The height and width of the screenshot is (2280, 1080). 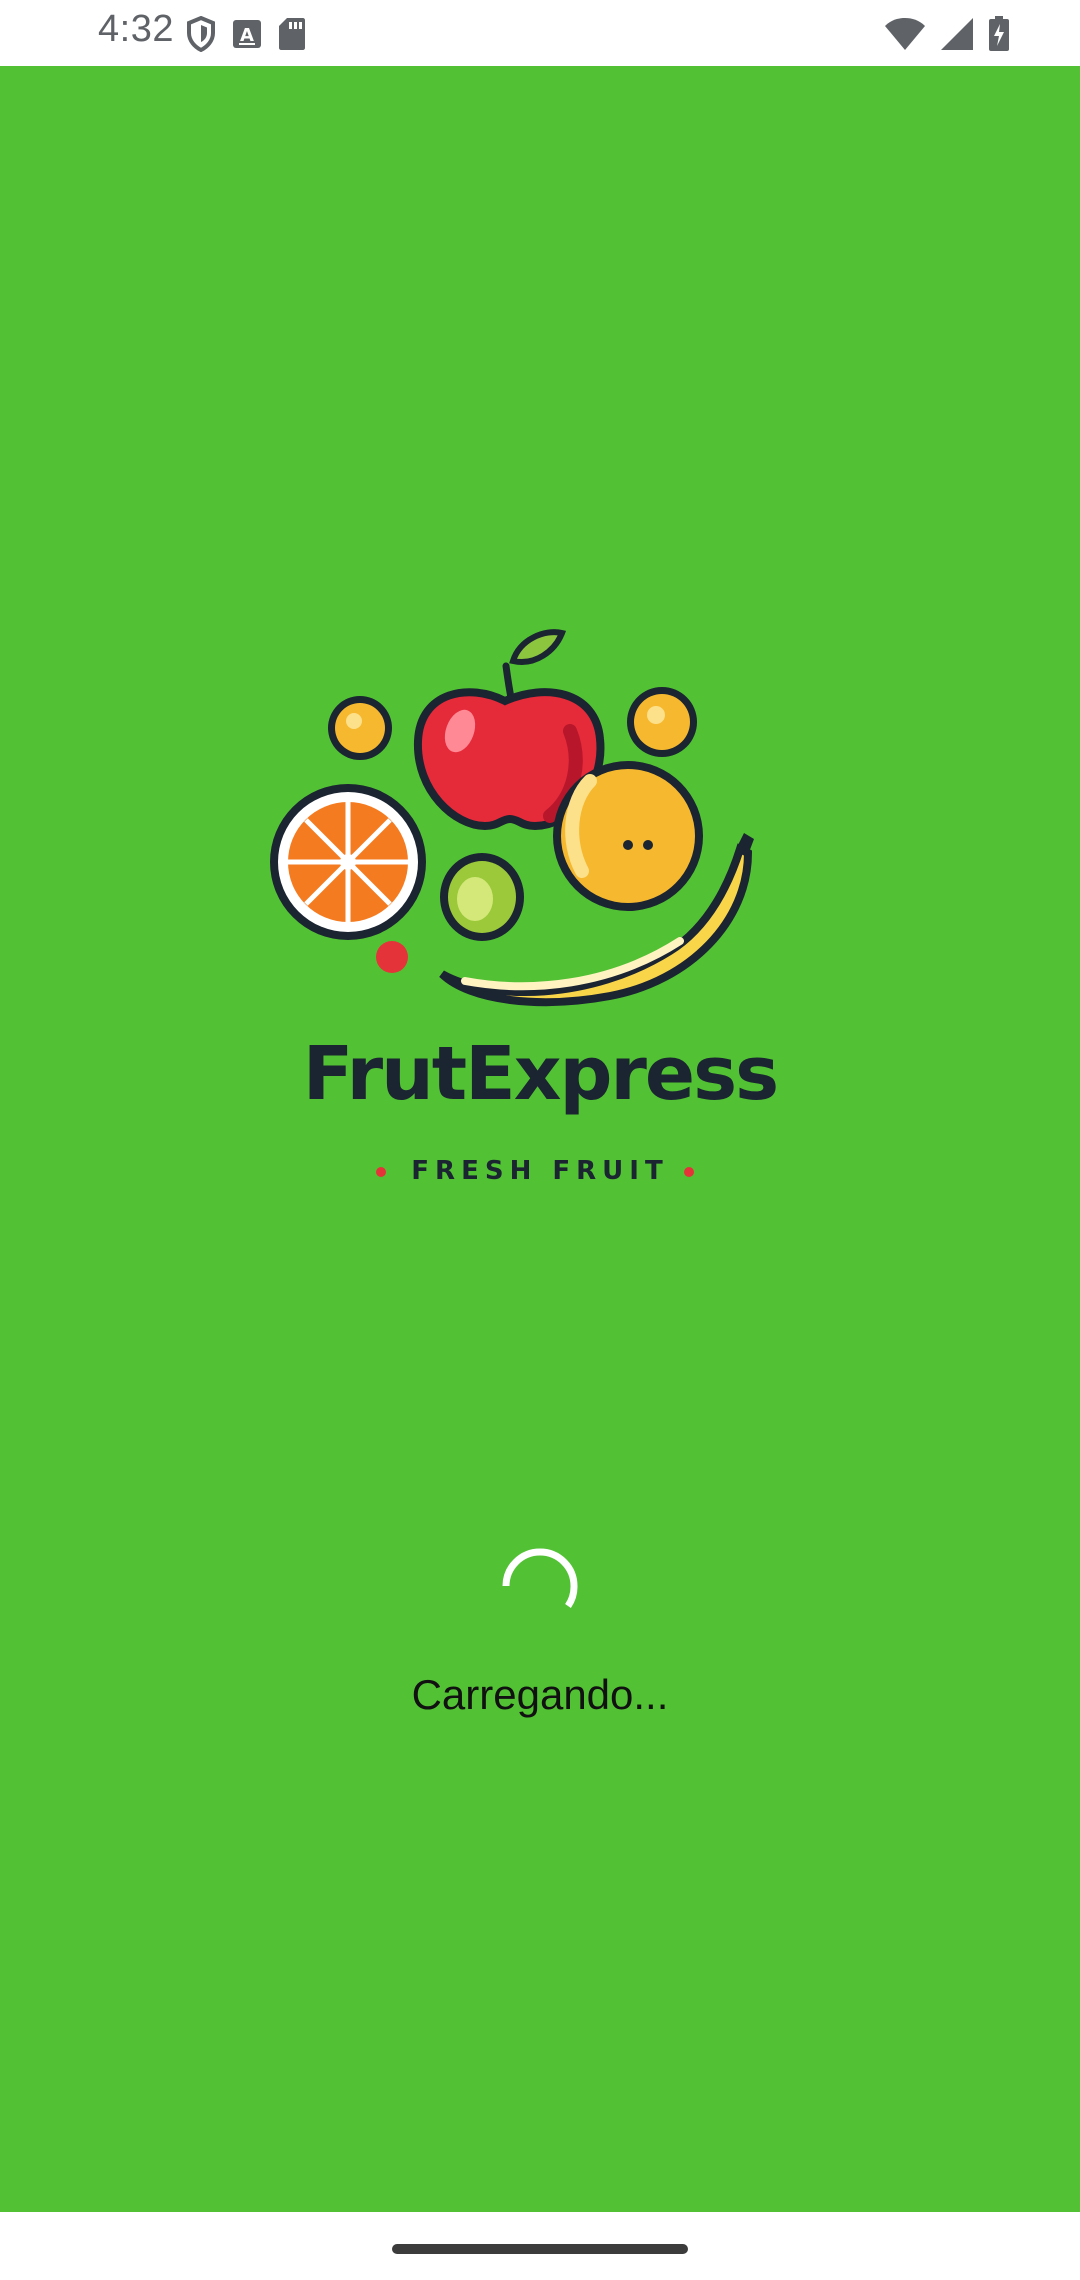 What do you see at coordinates (689, 1172) in the screenshot?
I see `tagline-dot-right` at bounding box center [689, 1172].